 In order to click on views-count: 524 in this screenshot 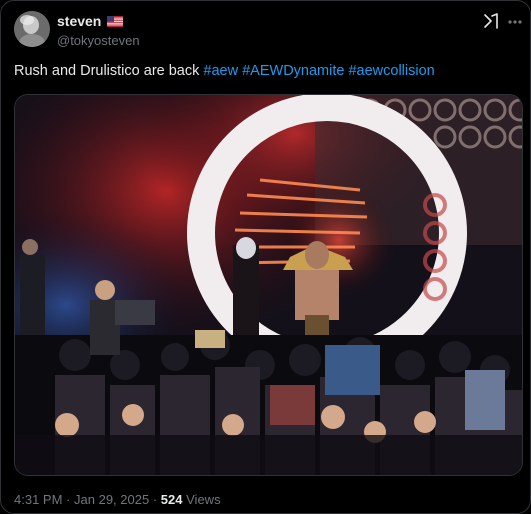, I will do `click(171, 499)`.